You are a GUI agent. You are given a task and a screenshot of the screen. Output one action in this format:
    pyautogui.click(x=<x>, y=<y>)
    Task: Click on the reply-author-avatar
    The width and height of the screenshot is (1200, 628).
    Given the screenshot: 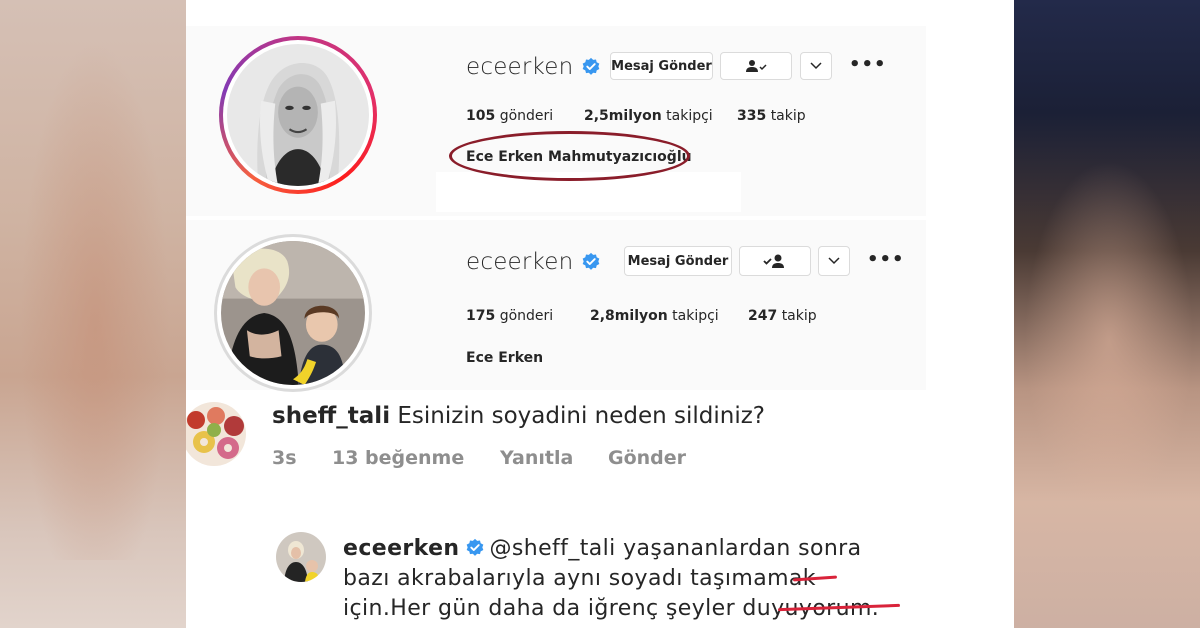 What is the action you would take?
    pyautogui.click(x=301, y=557)
    